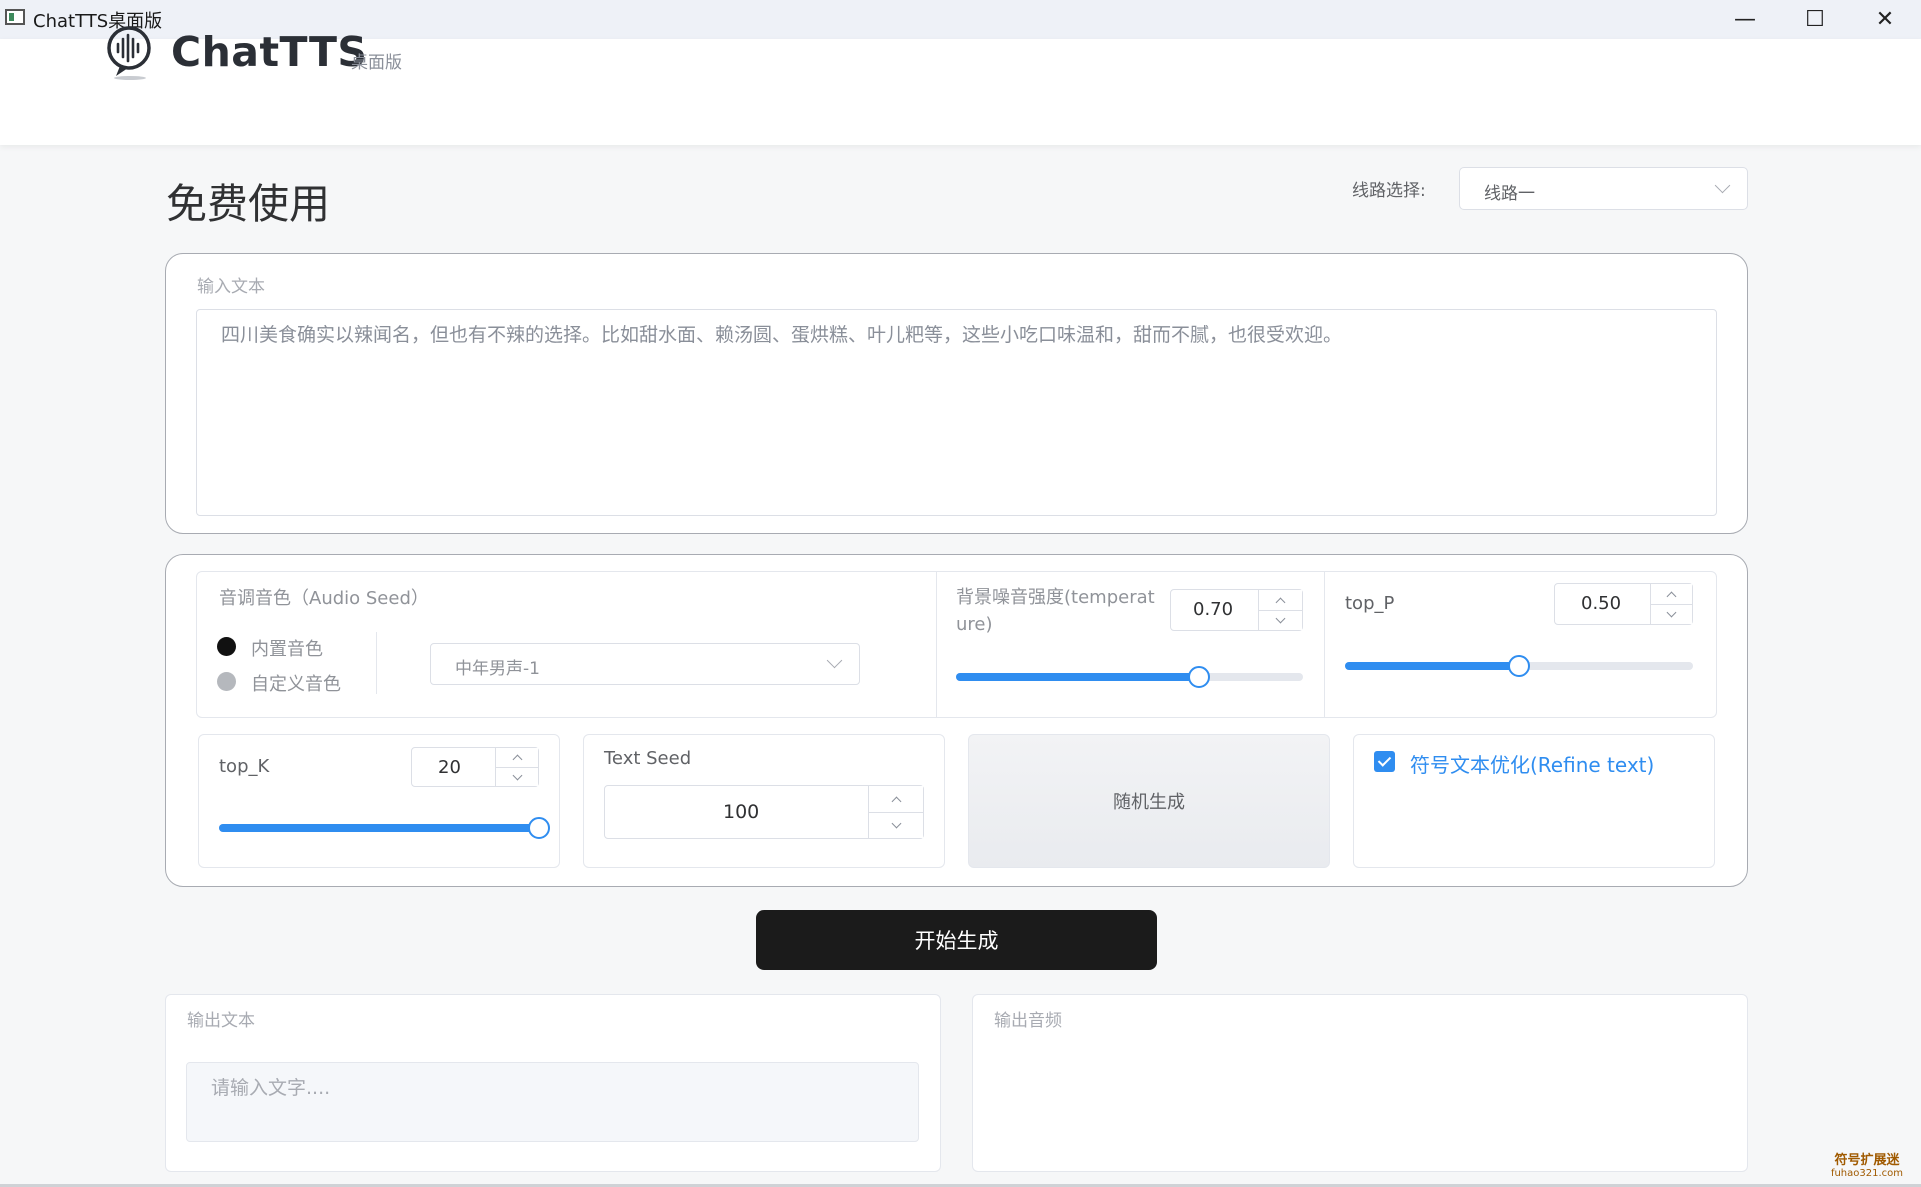 This screenshot has width=1921, height=1187. I want to click on temperature-label: 背景噪音强度(temperature), so click(1055, 611).